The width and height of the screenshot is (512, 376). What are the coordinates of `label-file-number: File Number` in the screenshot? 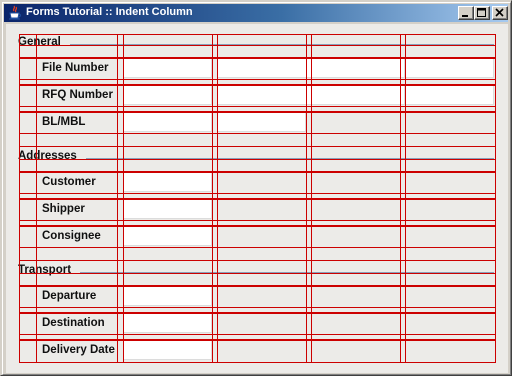 It's located at (75, 68).